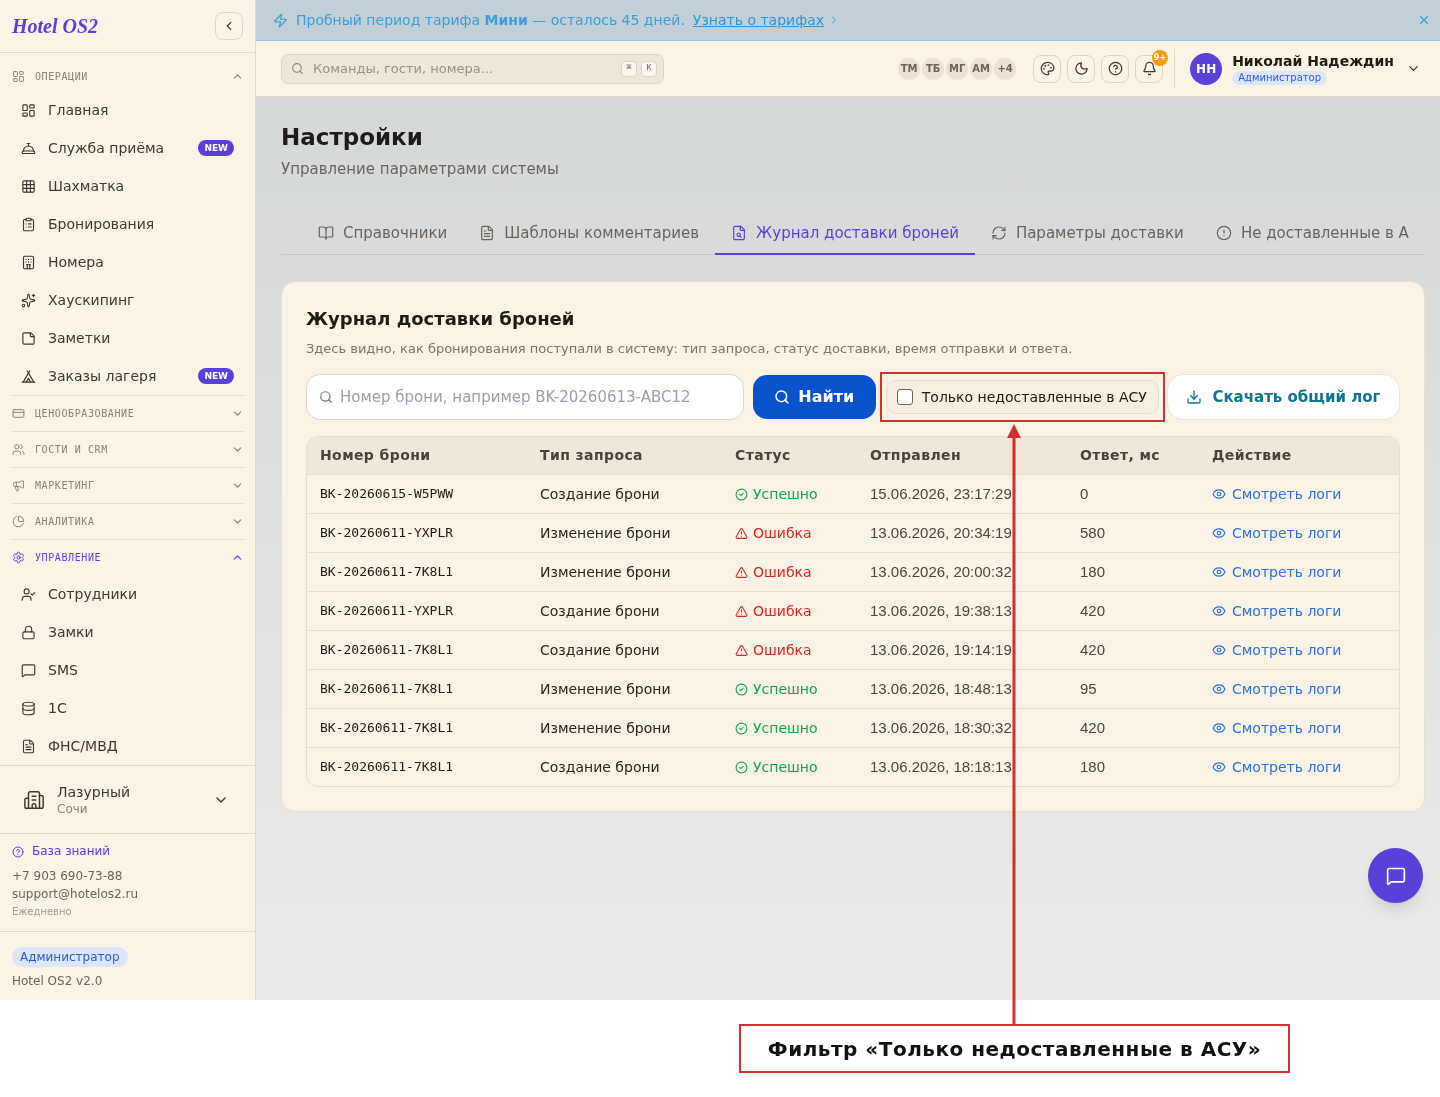  What do you see at coordinates (127, 594) in the screenshot?
I see `sidebar-item: Сотрудники` at bounding box center [127, 594].